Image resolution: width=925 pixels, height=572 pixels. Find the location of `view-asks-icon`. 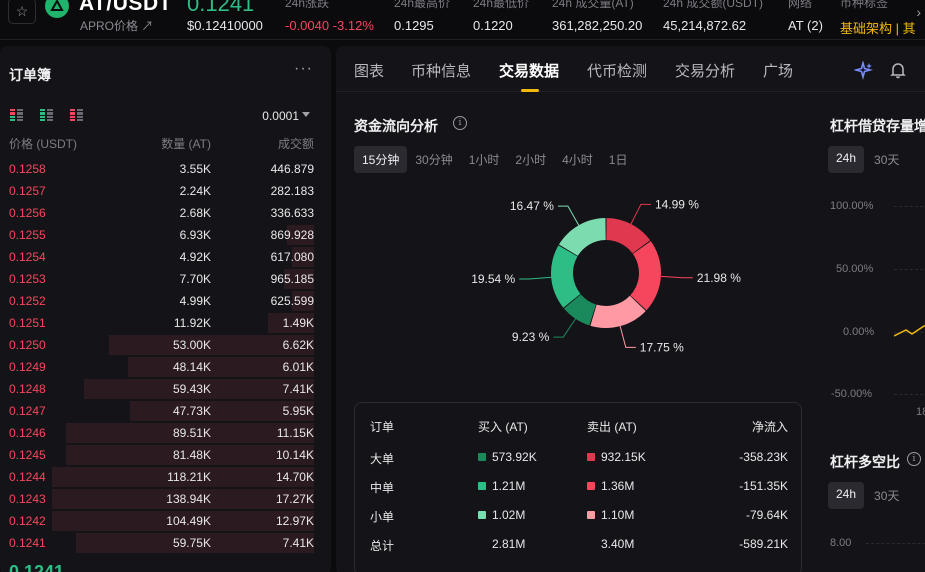

view-asks-icon is located at coordinates (77, 115).